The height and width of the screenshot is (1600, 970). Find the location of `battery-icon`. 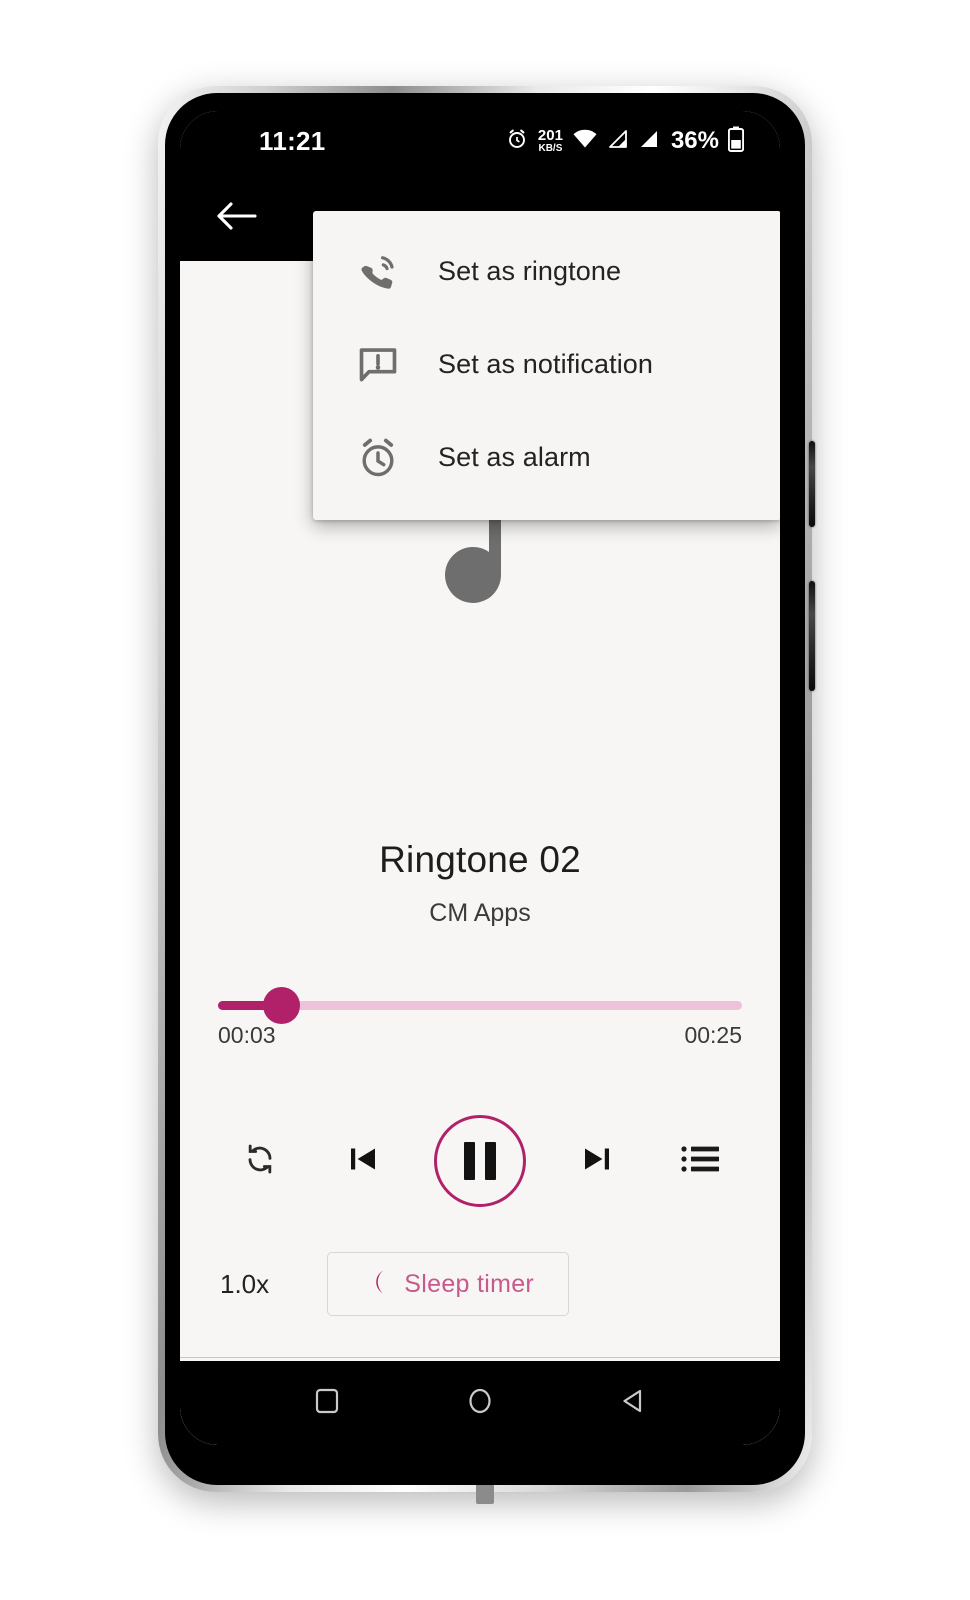

battery-icon is located at coordinates (736, 141).